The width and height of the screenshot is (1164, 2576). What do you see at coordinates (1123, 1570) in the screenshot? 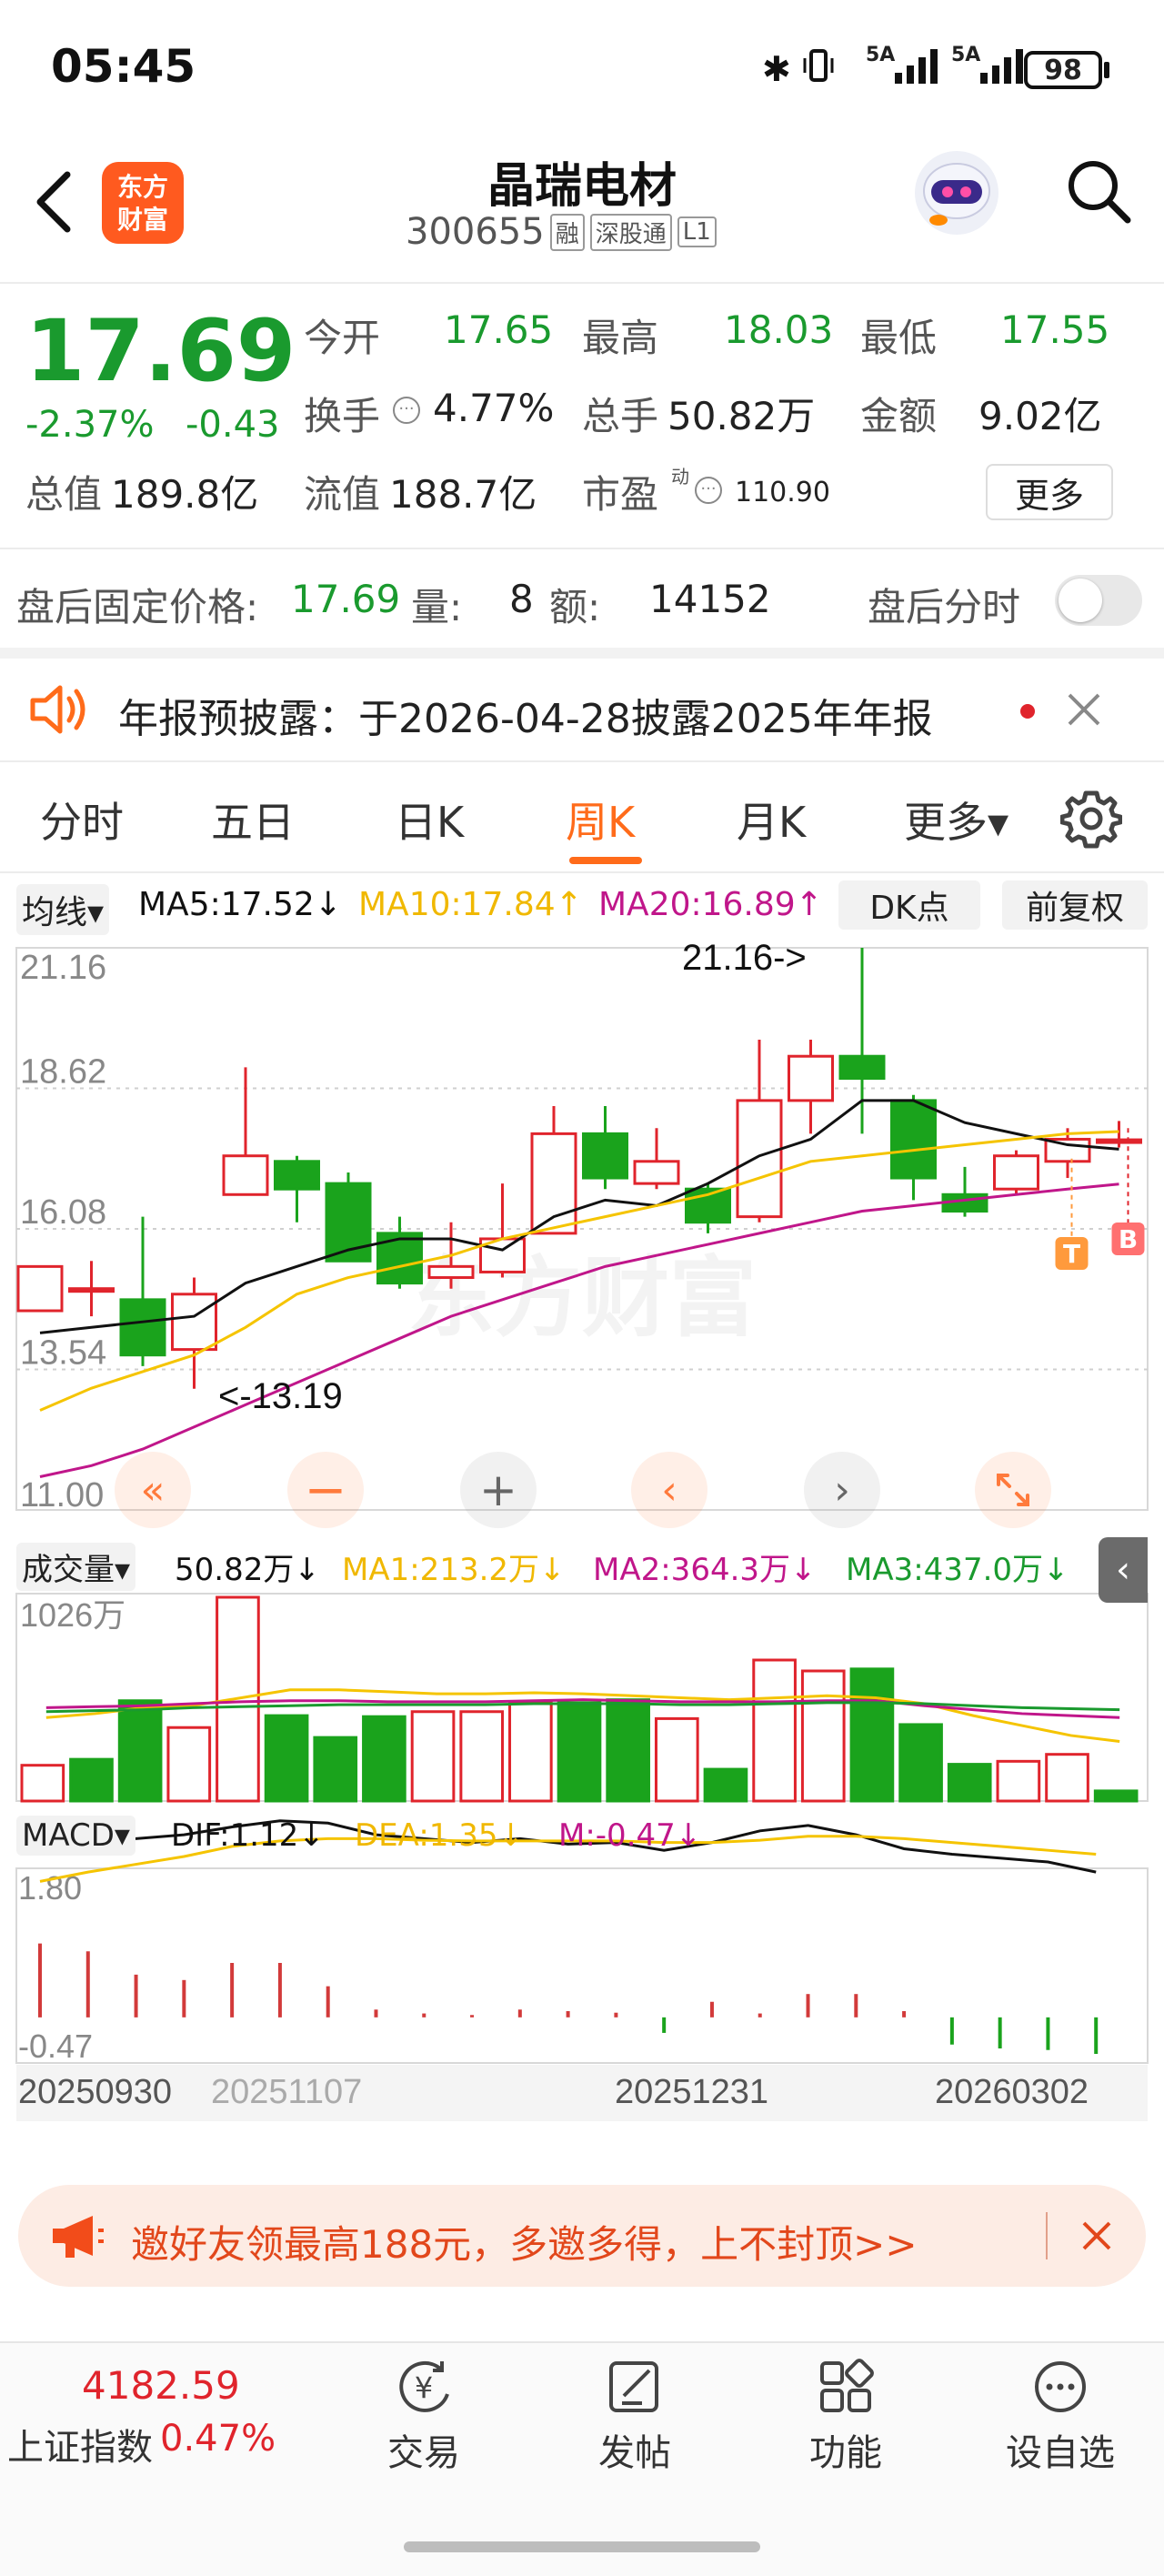
I see `collapse-panel-button: ‹` at bounding box center [1123, 1570].